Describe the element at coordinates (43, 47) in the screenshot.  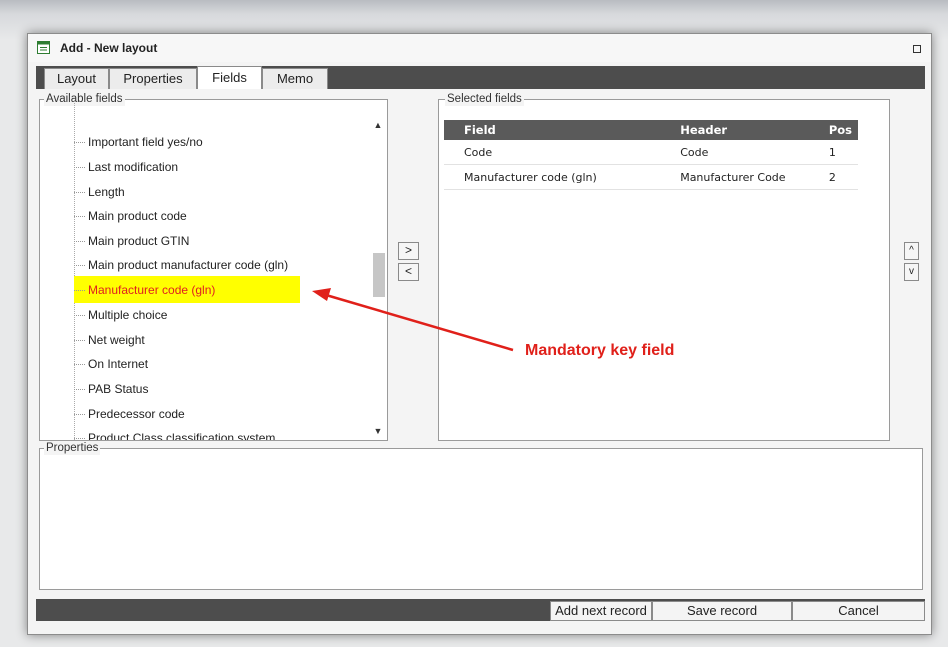
I see `form-icon` at that location.